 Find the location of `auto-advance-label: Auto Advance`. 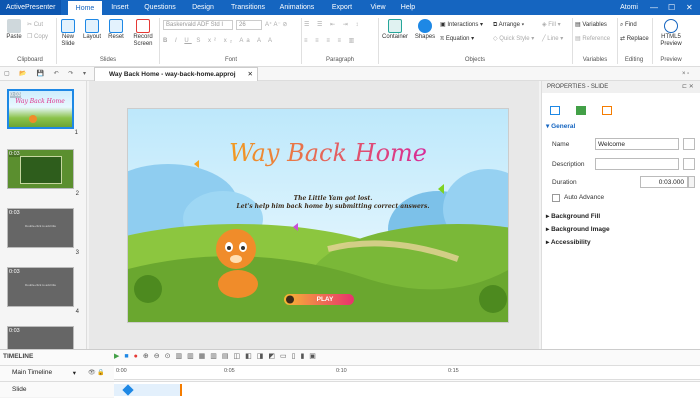

auto-advance-label: Auto Advance is located at coordinates (584, 197).